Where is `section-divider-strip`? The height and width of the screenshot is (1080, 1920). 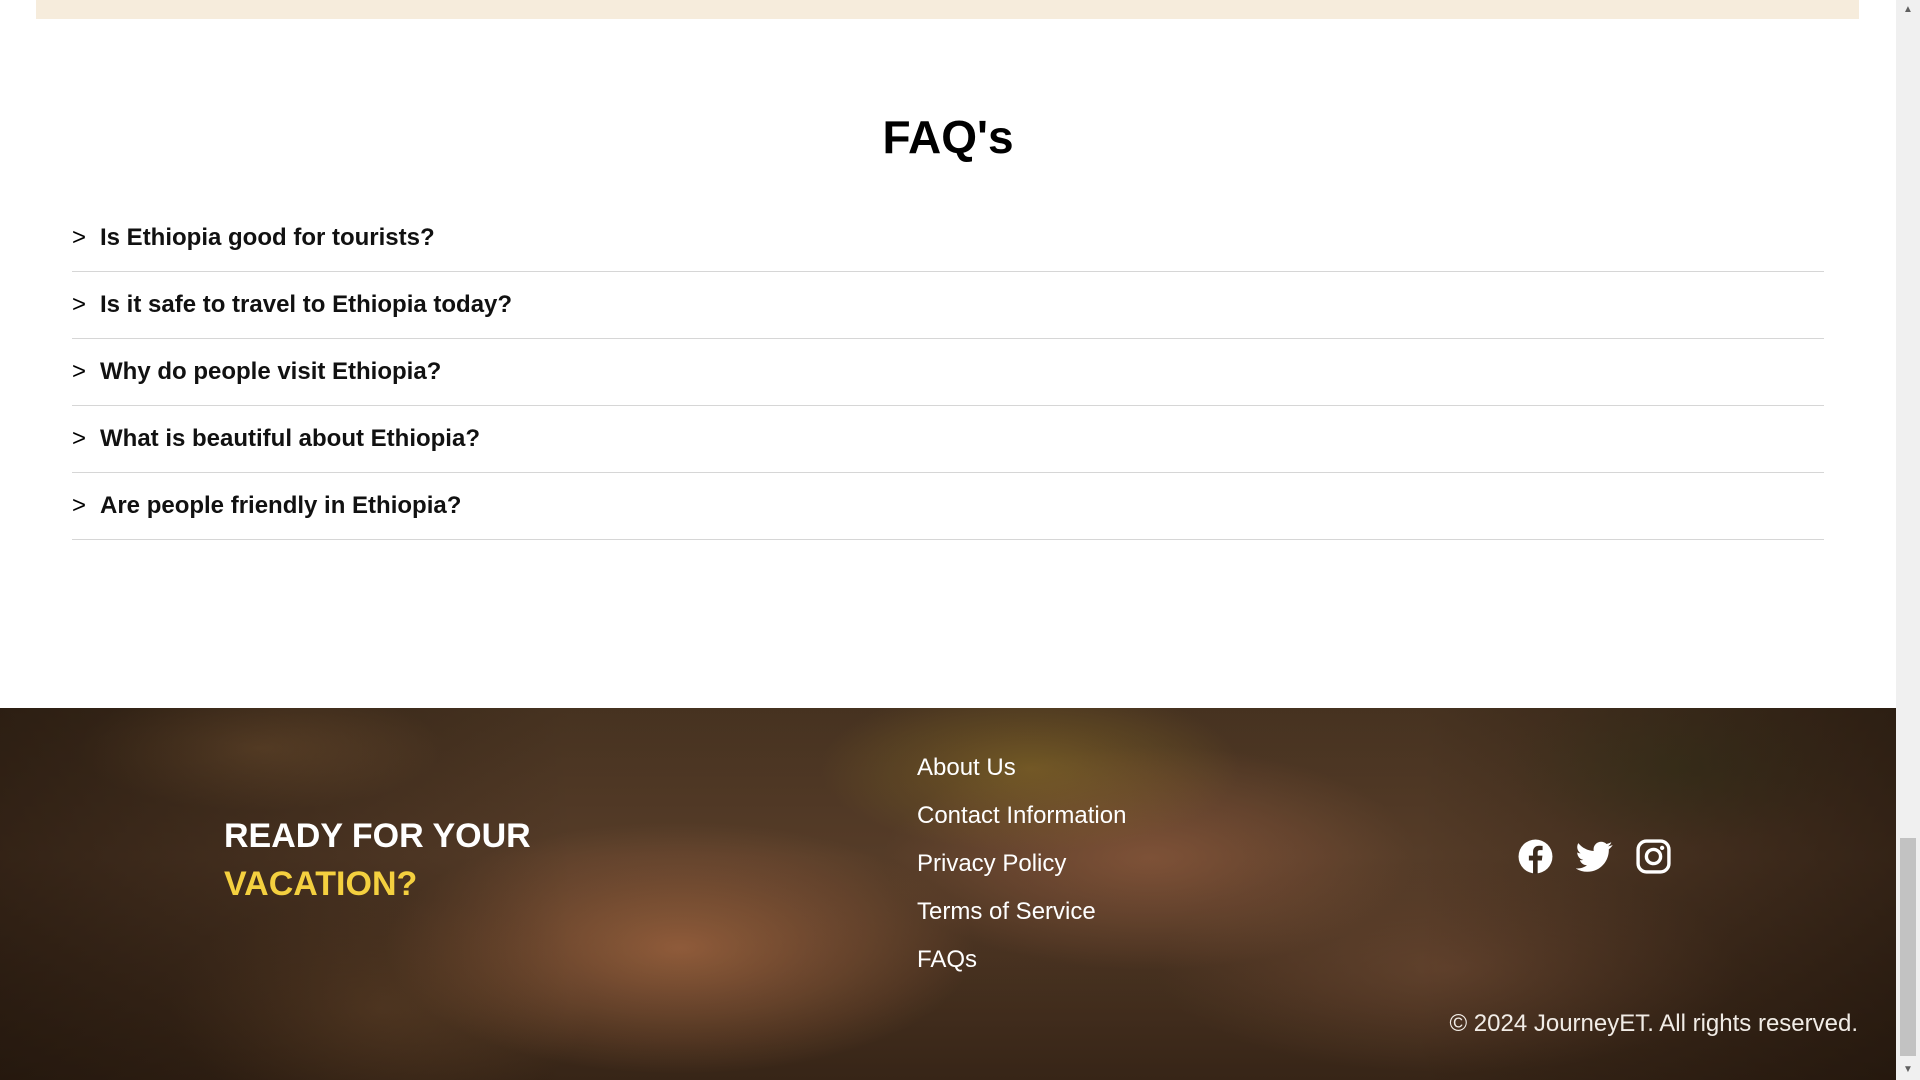 section-divider-strip is located at coordinates (947, 9).